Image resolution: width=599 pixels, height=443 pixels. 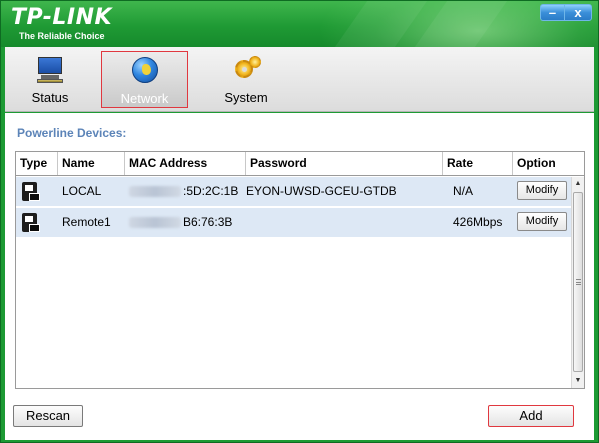 I want to click on add-button: Add, so click(x=531, y=416).